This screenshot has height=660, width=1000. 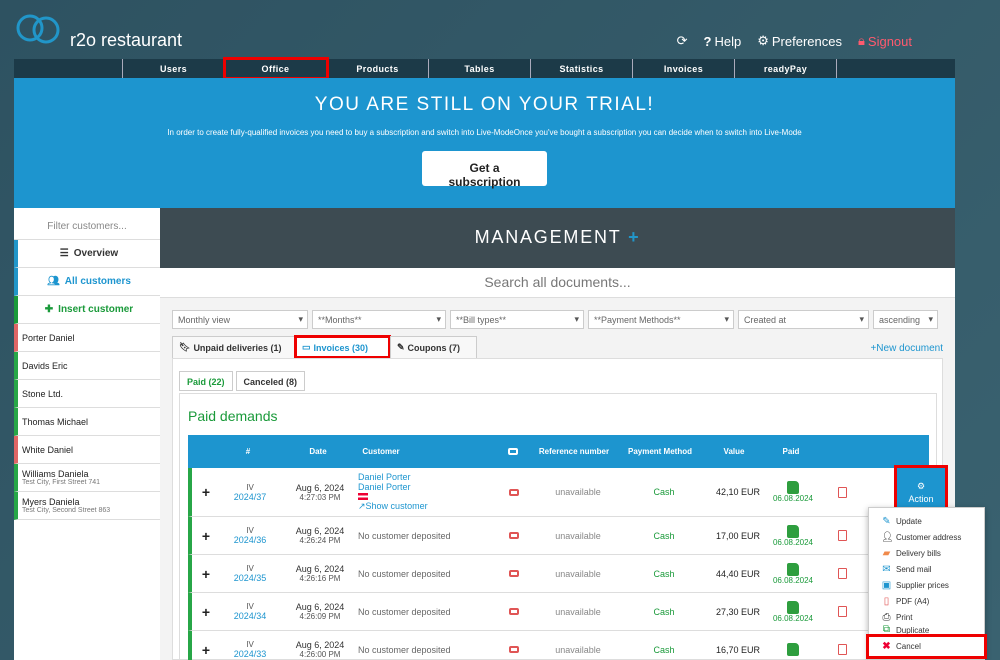 What do you see at coordinates (87, 282) in the screenshot?
I see `all-customers-button: 👥︎ All customers` at bounding box center [87, 282].